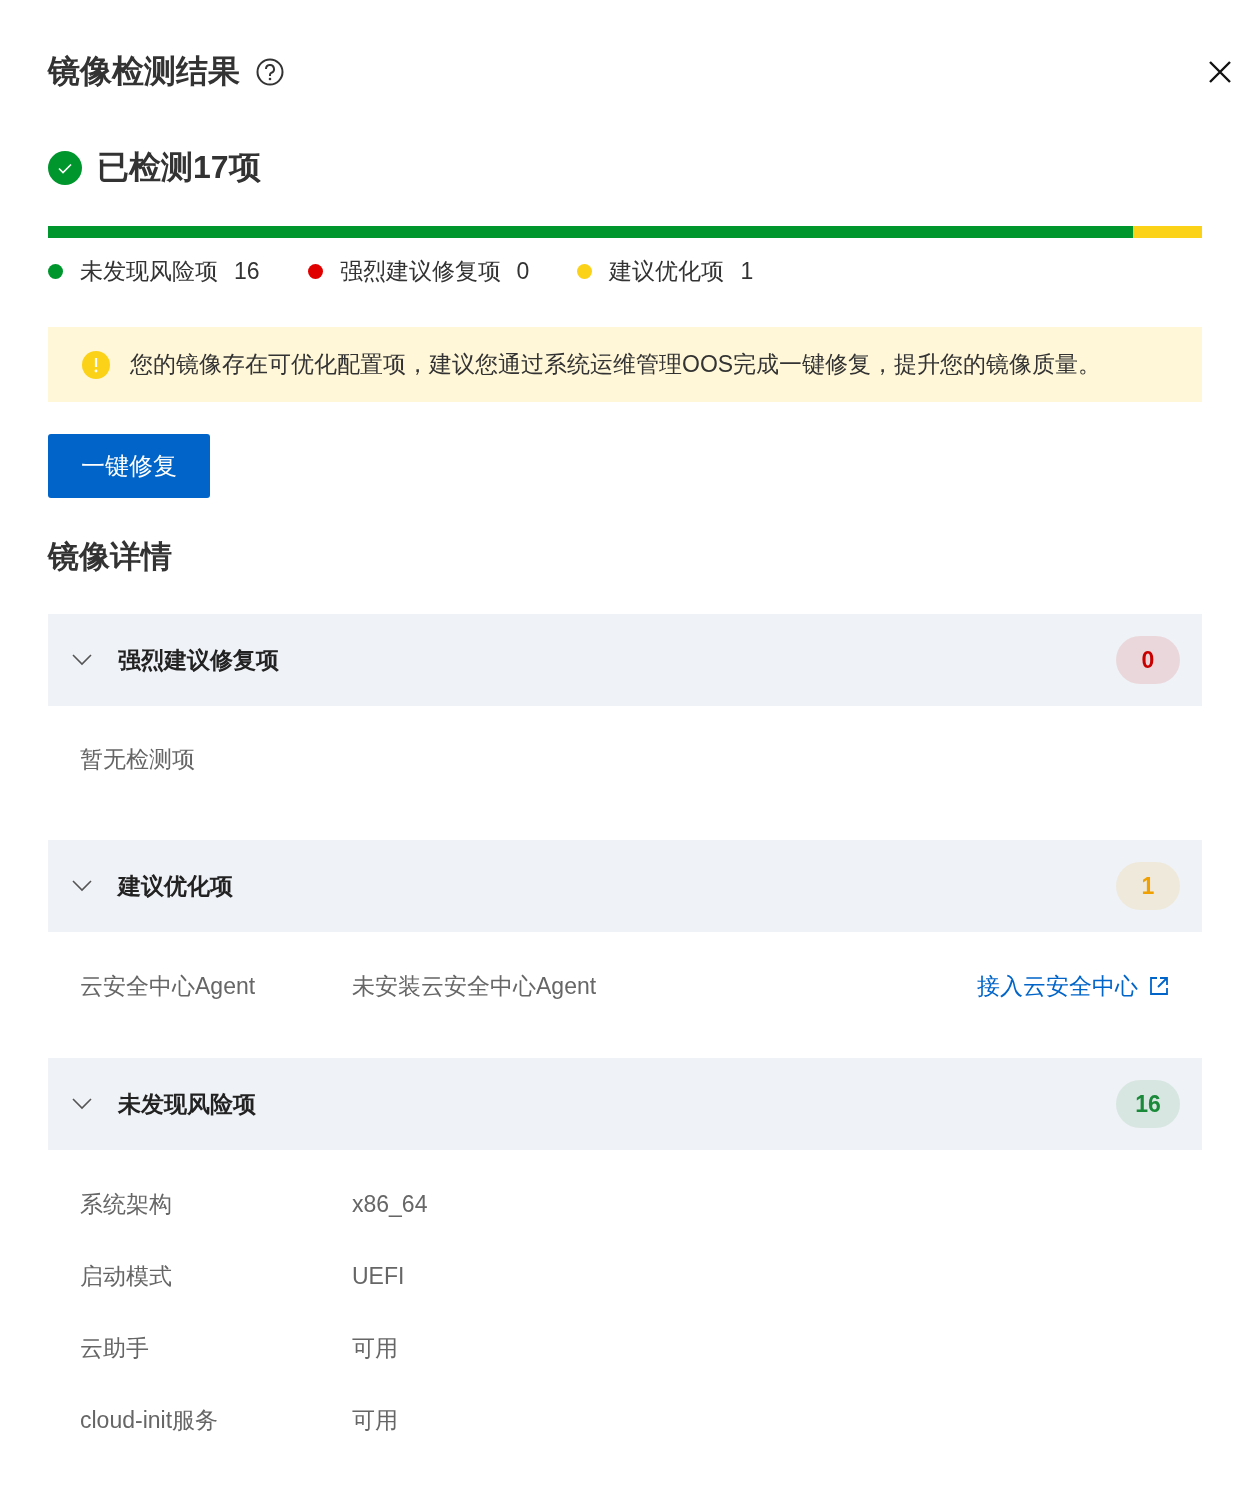 The image size is (1249, 1499). What do you see at coordinates (144, 71) in the screenshot?
I see `panel-title: 镜像检测结果` at bounding box center [144, 71].